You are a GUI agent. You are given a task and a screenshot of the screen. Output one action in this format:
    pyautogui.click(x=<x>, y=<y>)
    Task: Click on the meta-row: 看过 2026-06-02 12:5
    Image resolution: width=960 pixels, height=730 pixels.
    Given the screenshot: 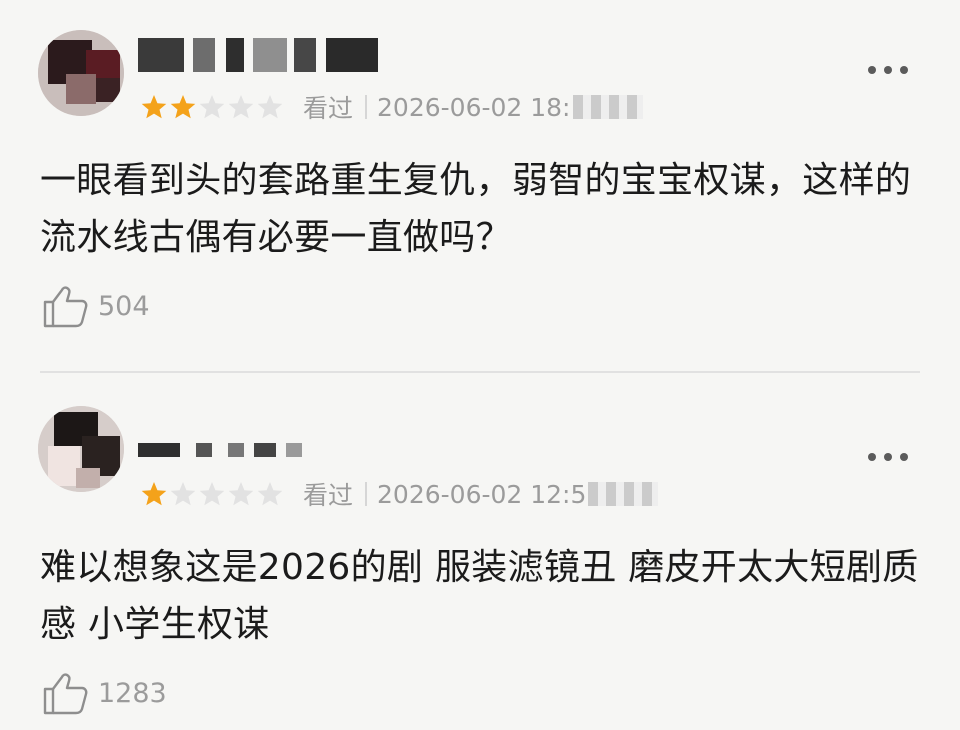 What is the action you would take?
    pyautogui.click(x=399, y=494)
    